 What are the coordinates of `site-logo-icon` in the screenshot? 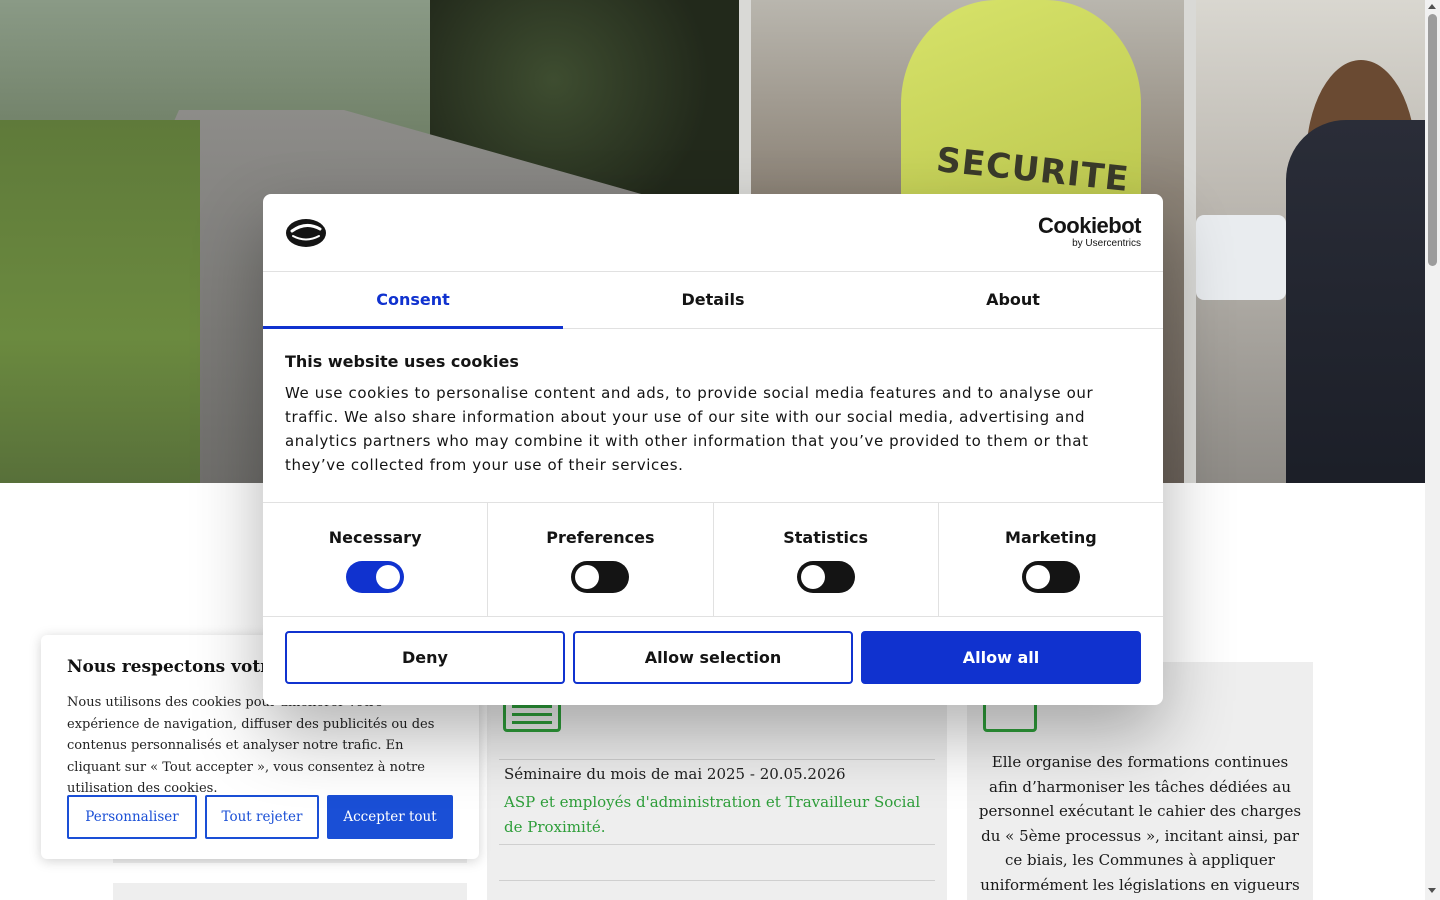 It's located at (306, 233).